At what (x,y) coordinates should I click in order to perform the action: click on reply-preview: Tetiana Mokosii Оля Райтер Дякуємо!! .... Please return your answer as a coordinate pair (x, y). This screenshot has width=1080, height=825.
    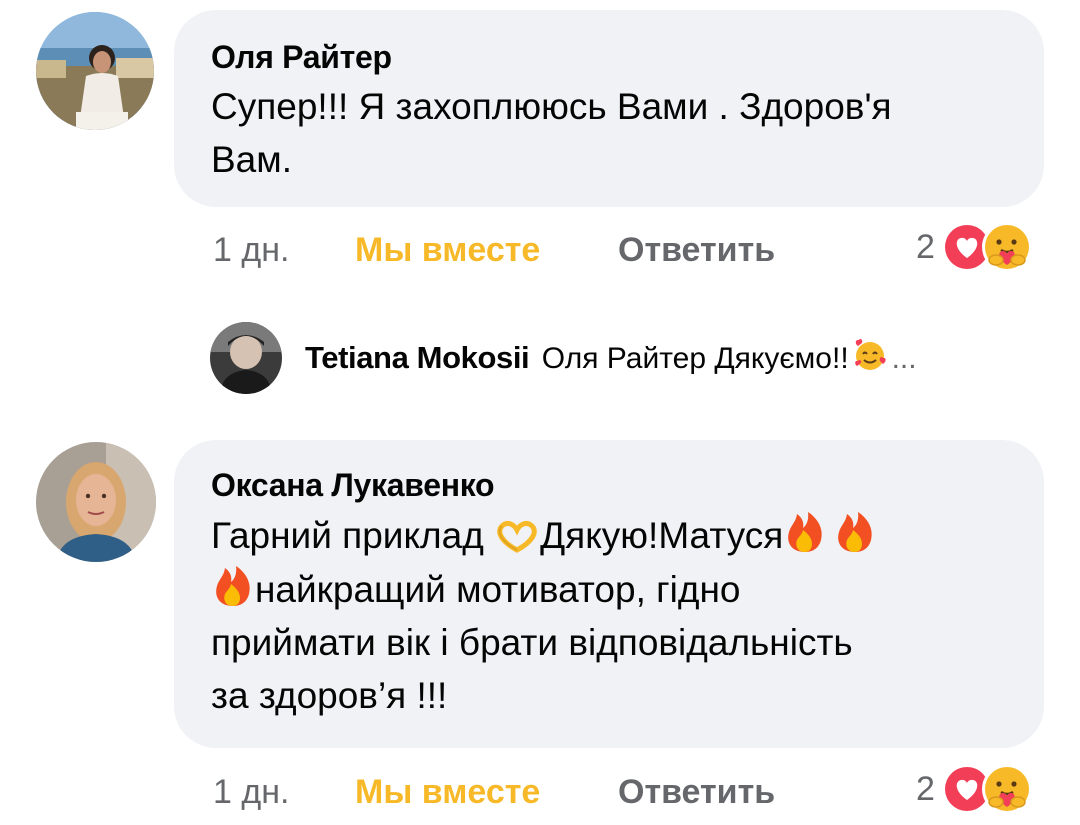
    Looking at the image, I should click on (611, 360).